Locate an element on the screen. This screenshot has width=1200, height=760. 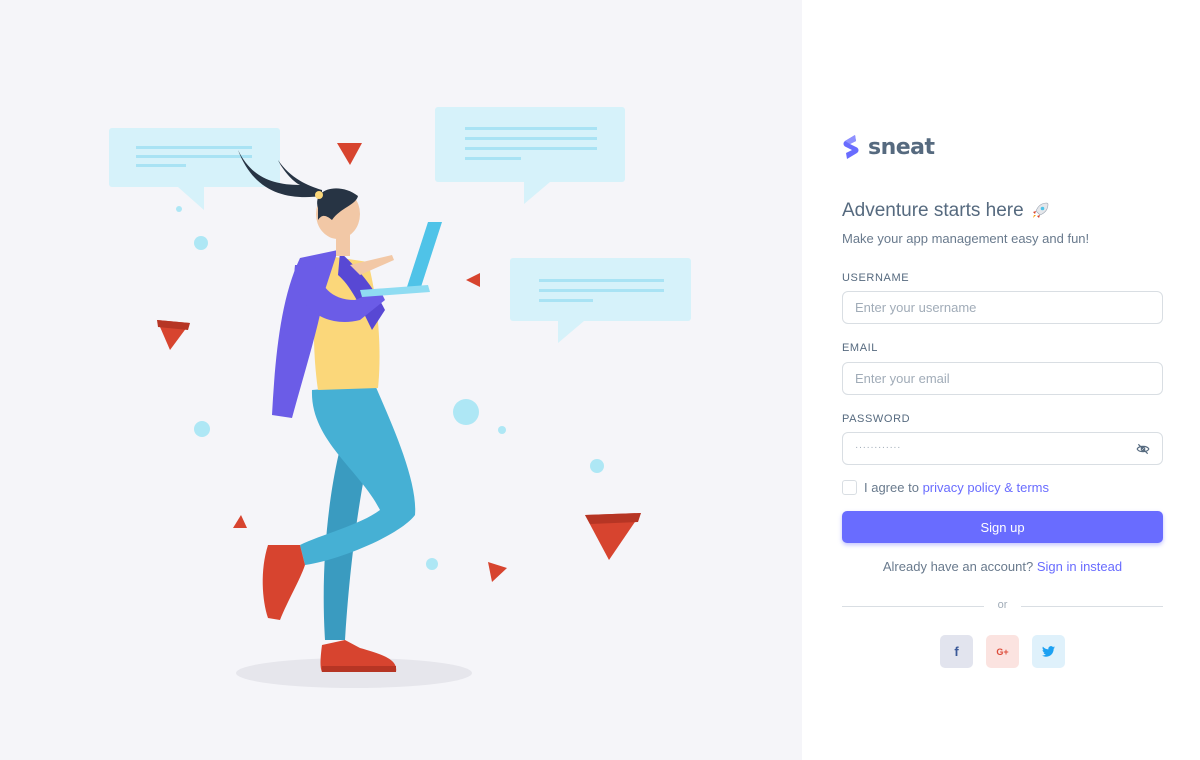
speech-bubble-right is located at coordinates (600, 300).